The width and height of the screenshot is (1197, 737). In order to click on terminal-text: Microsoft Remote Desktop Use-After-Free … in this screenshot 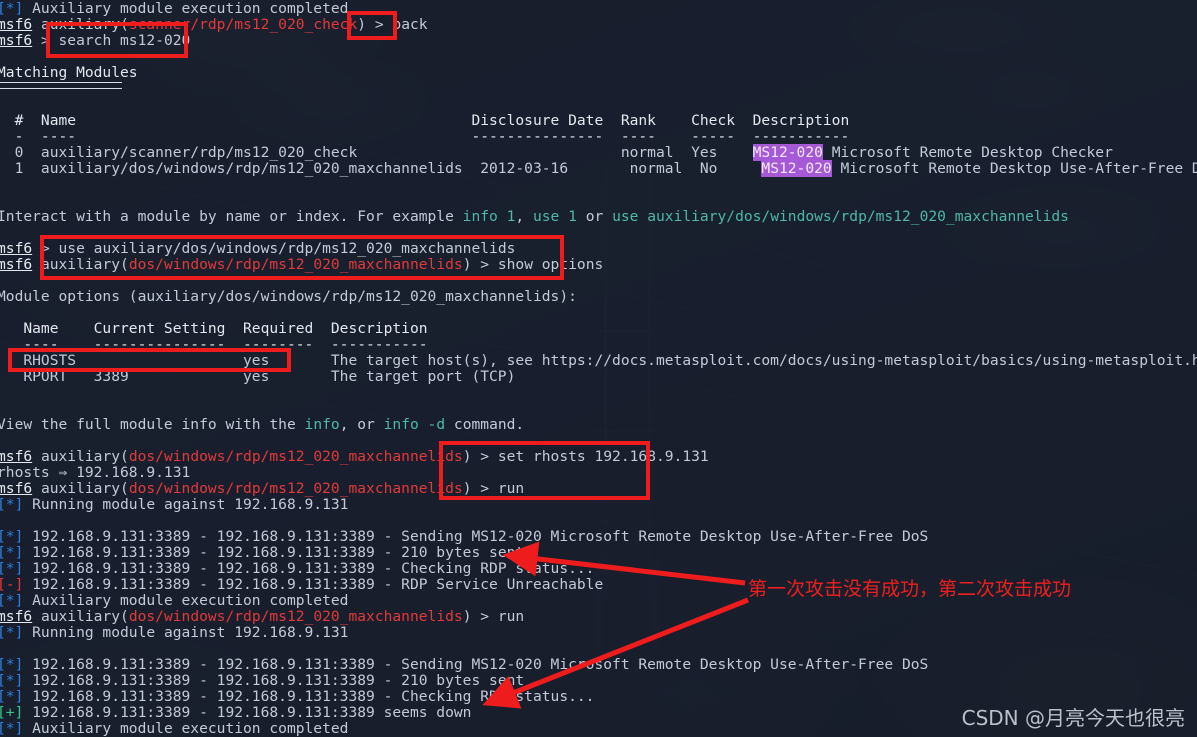, I will do `click(1014, 168)`.